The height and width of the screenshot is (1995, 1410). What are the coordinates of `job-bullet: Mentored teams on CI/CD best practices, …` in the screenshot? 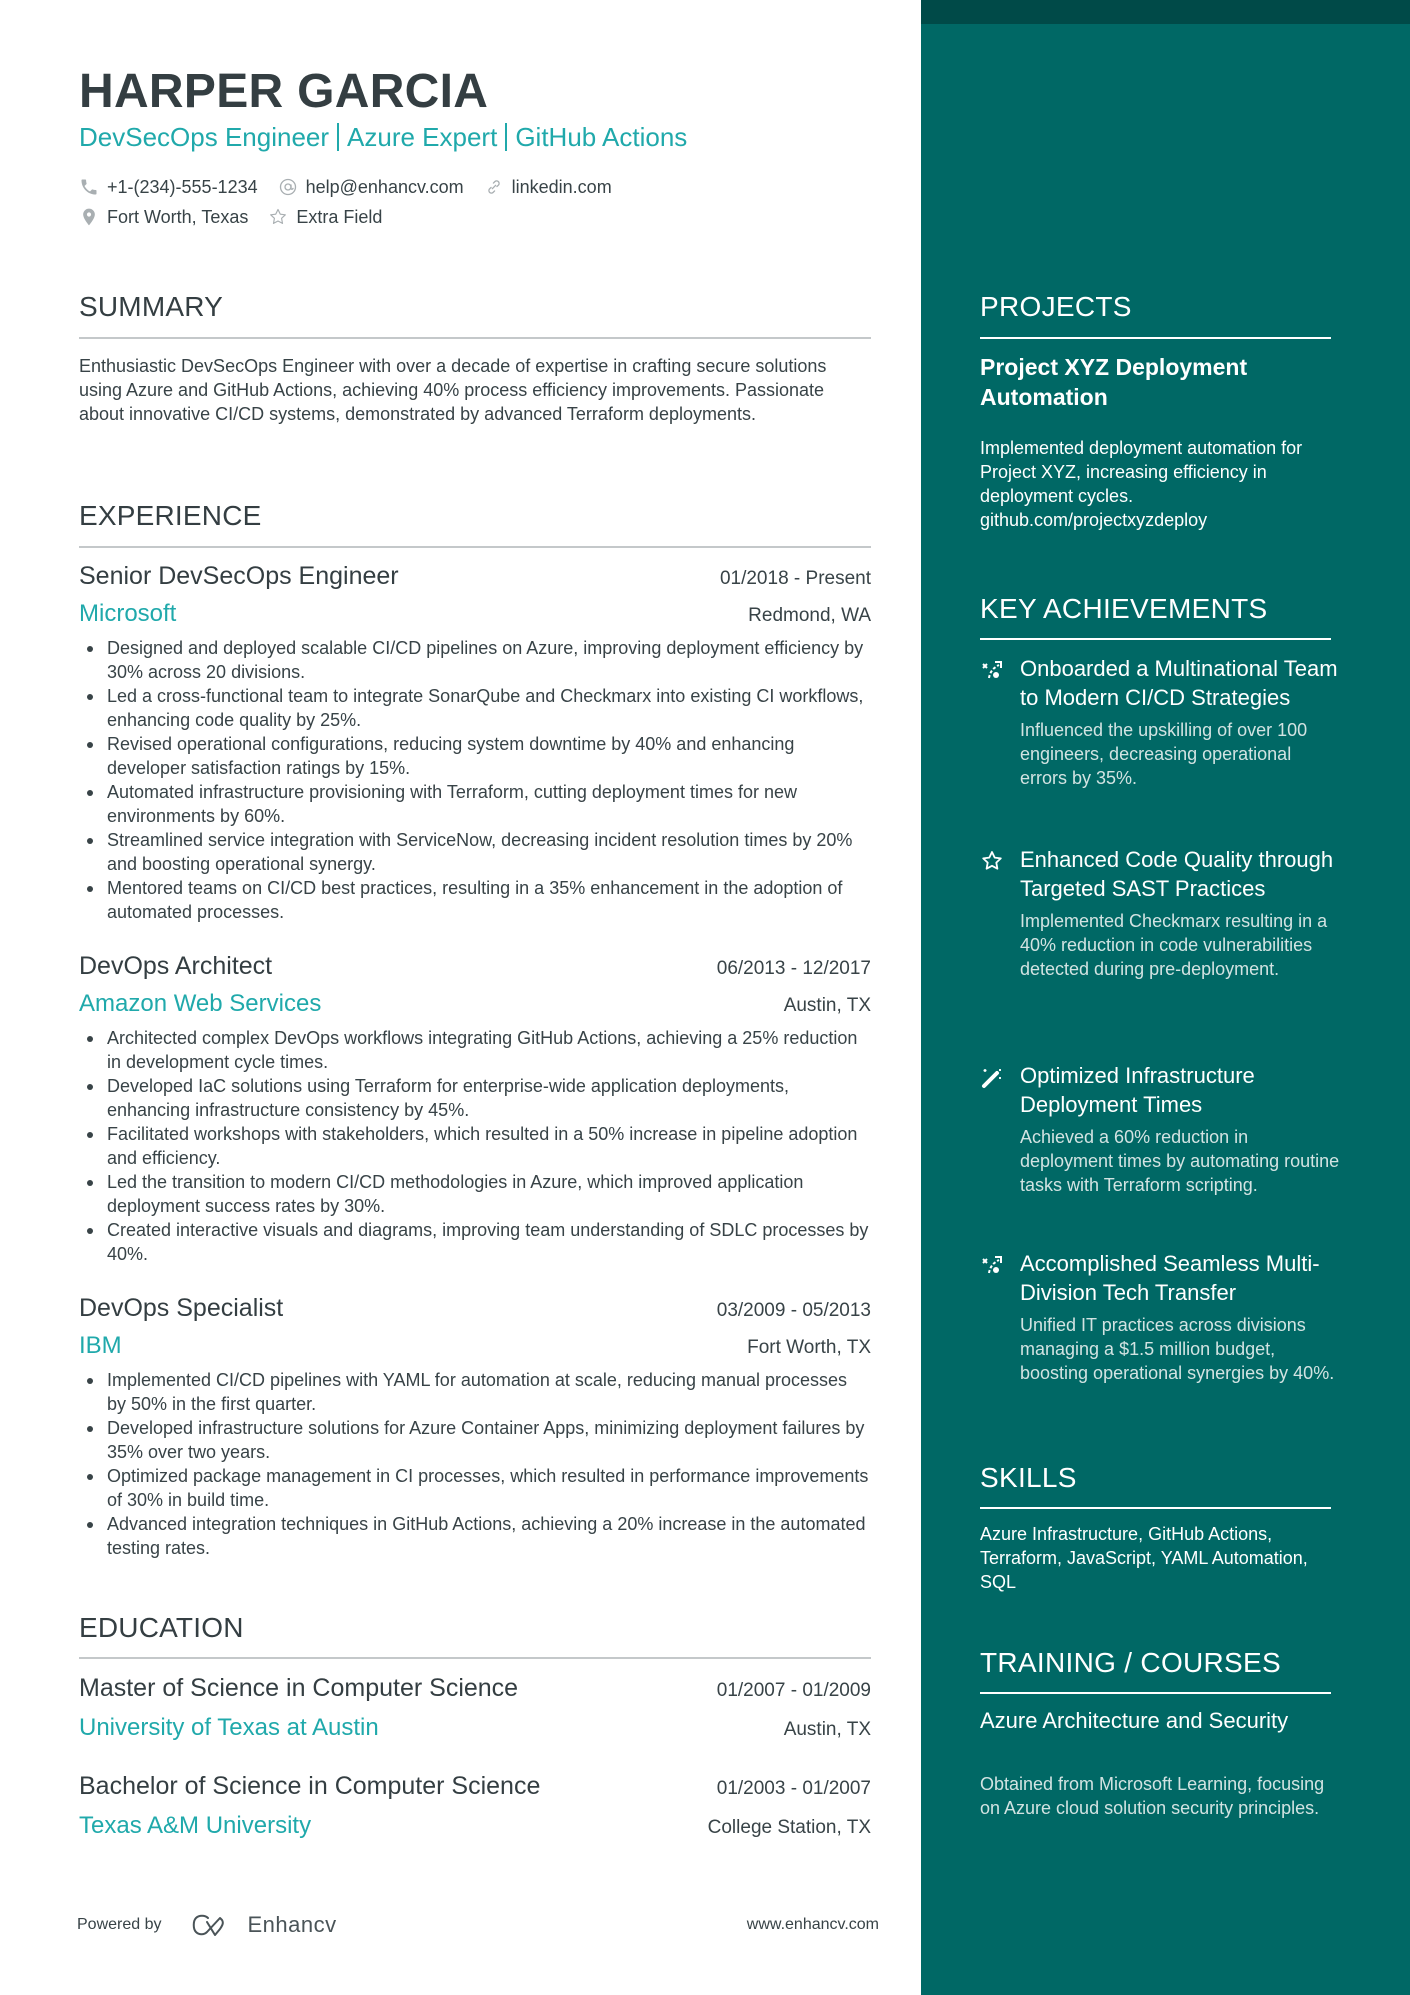 It's located at (475, 900).